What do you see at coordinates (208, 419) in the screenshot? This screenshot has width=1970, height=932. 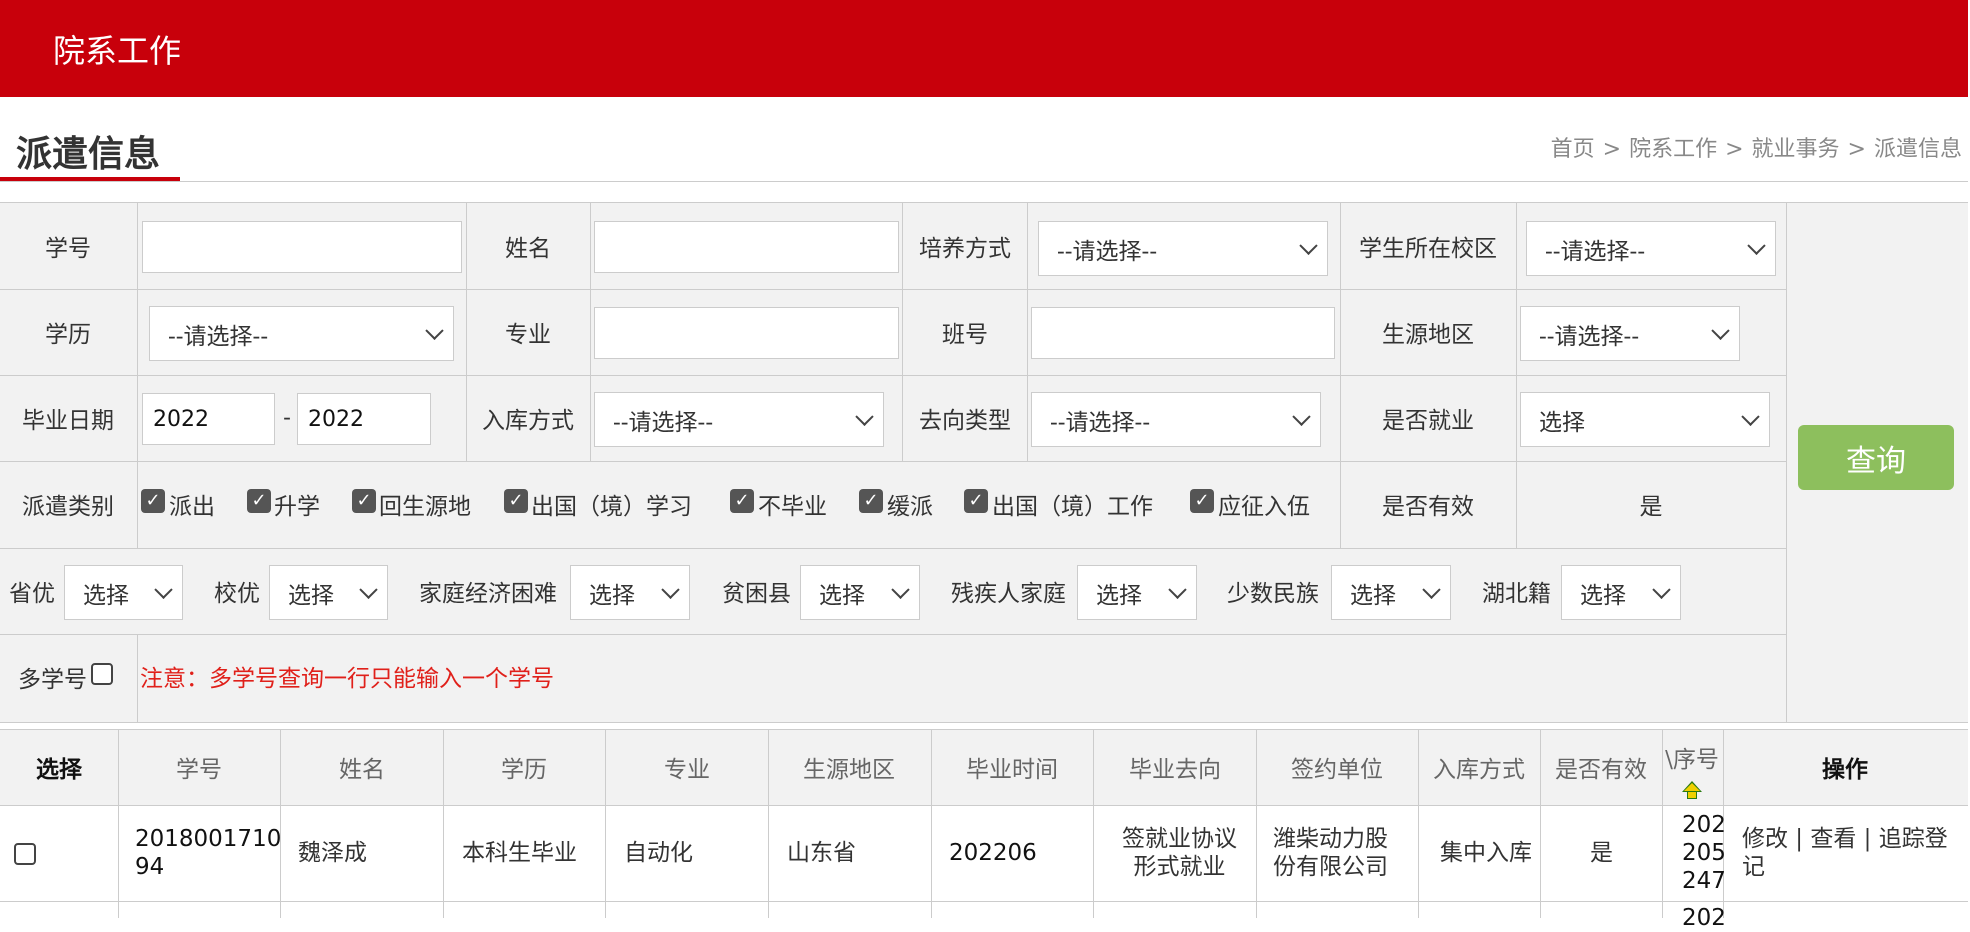 I see `grad-date-from-input: 2022` at bounding box center [208, 419].